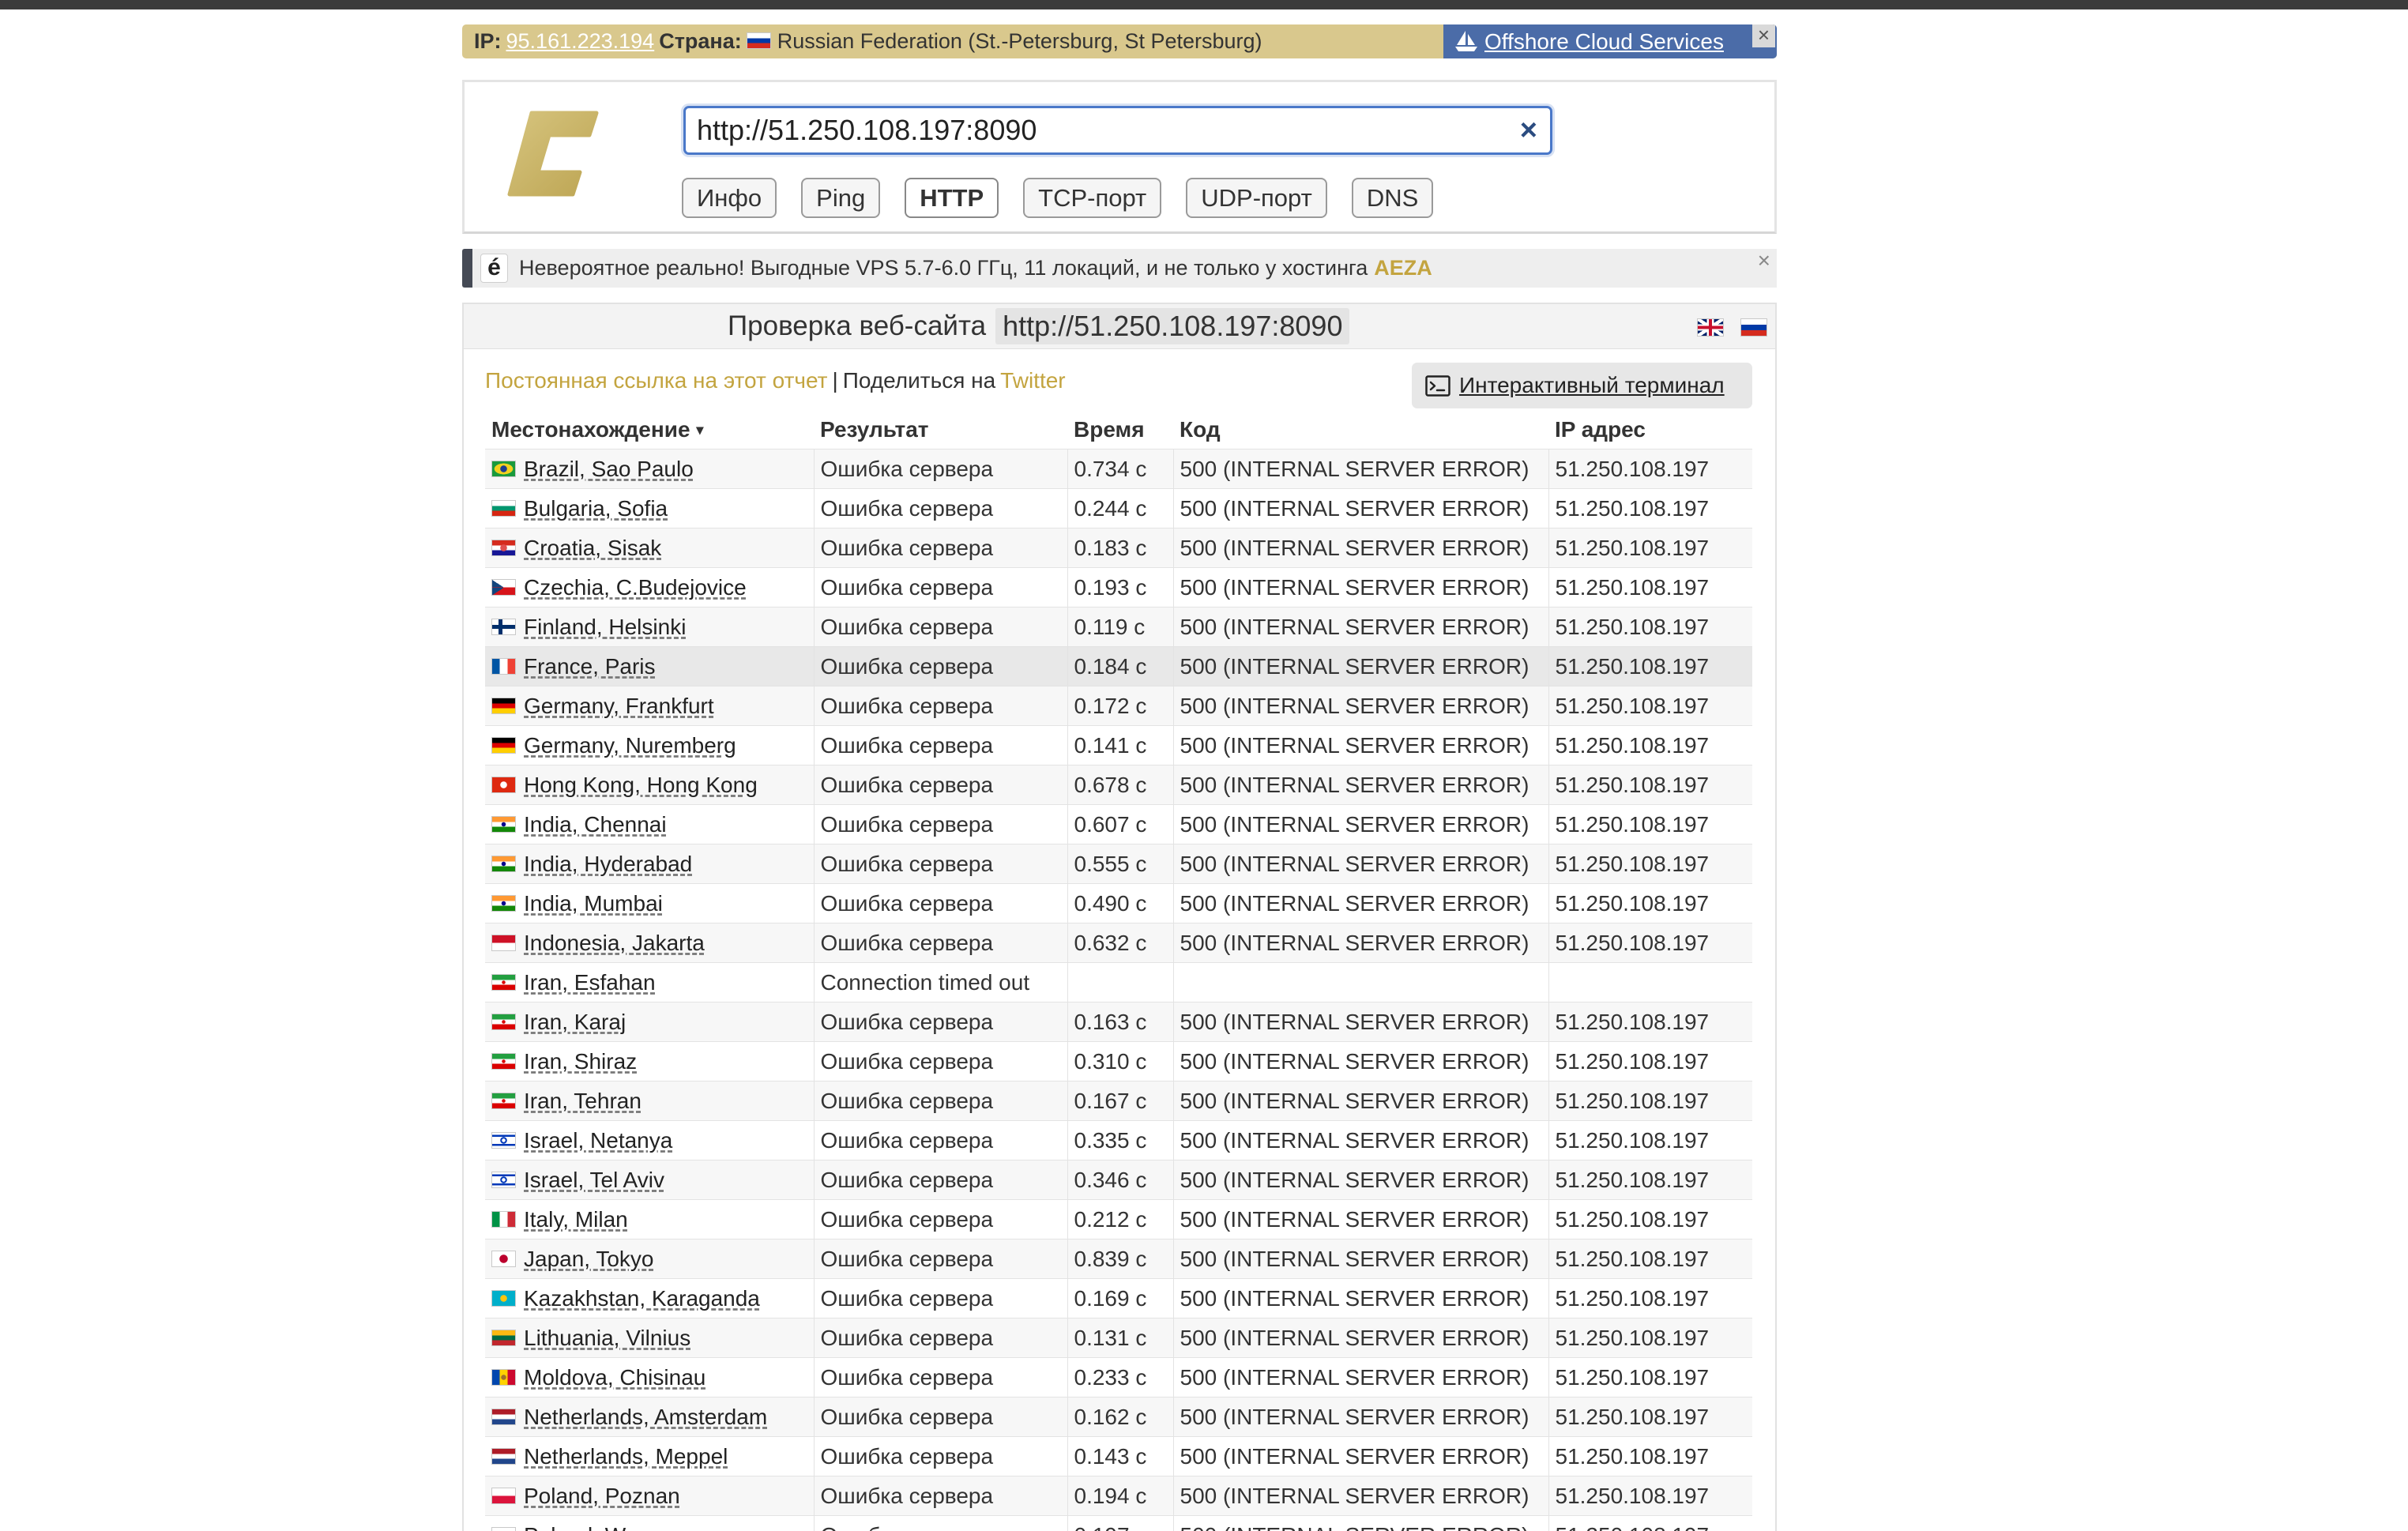 The image size is (2408, 1531). Describe the element at coordinates (598, 1140) in the screenshot. I see `location-link: Israel, Netanya` at that location.